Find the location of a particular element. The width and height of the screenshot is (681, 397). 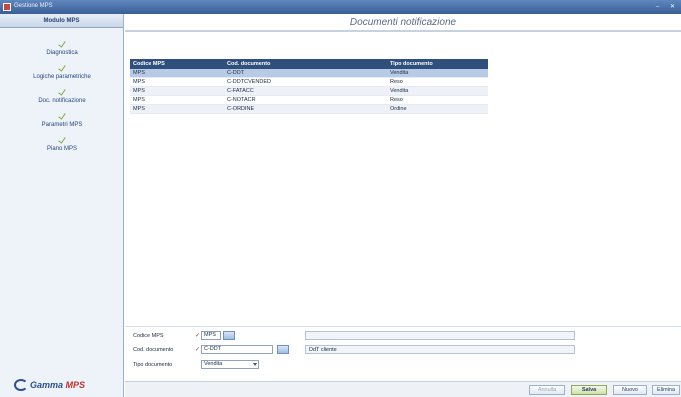

sidebar-item-label: Piano MPS is located at coordinates (61, 149).